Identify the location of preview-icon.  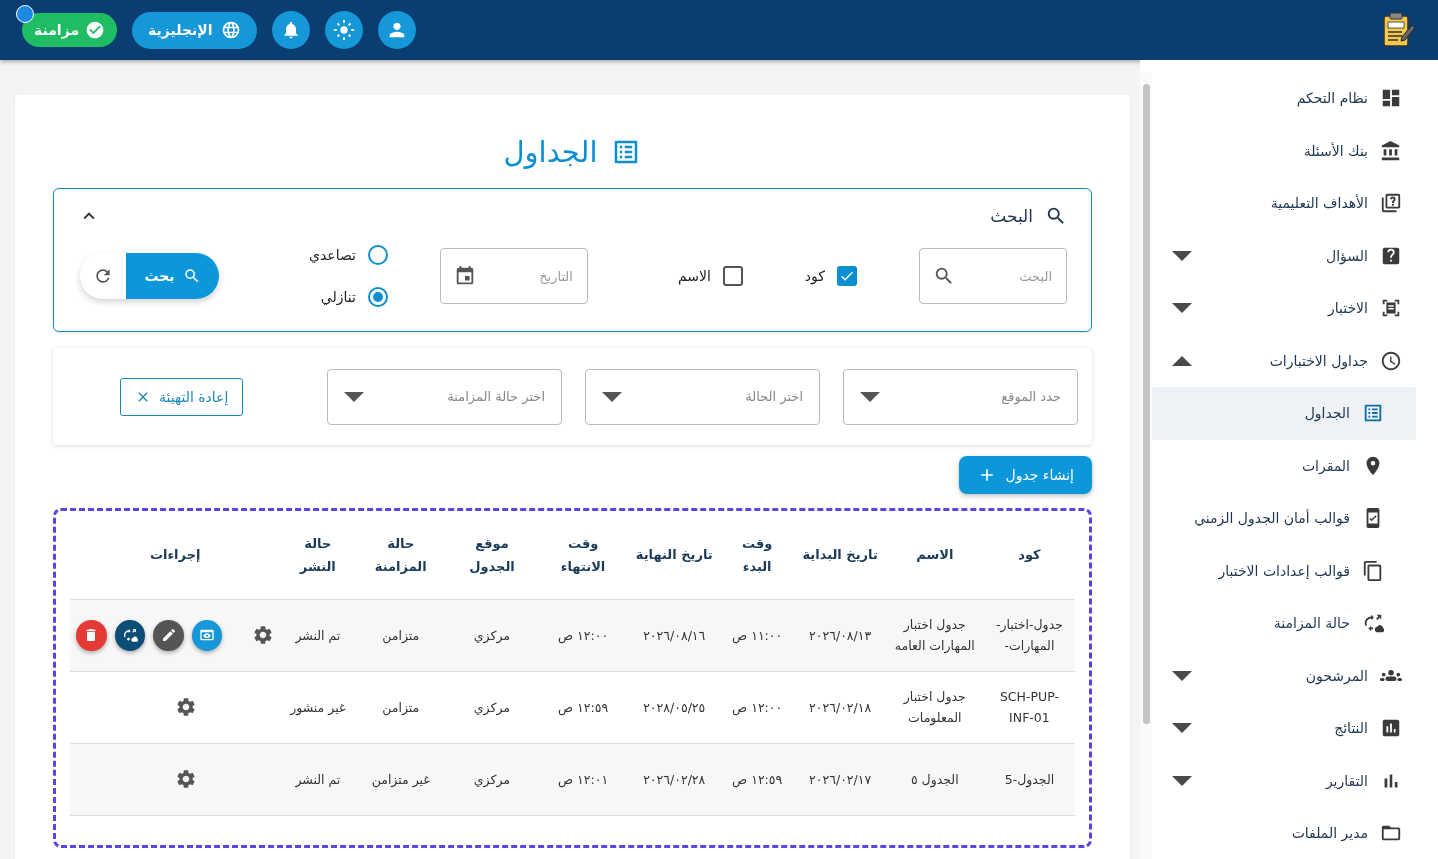
(207, 635).